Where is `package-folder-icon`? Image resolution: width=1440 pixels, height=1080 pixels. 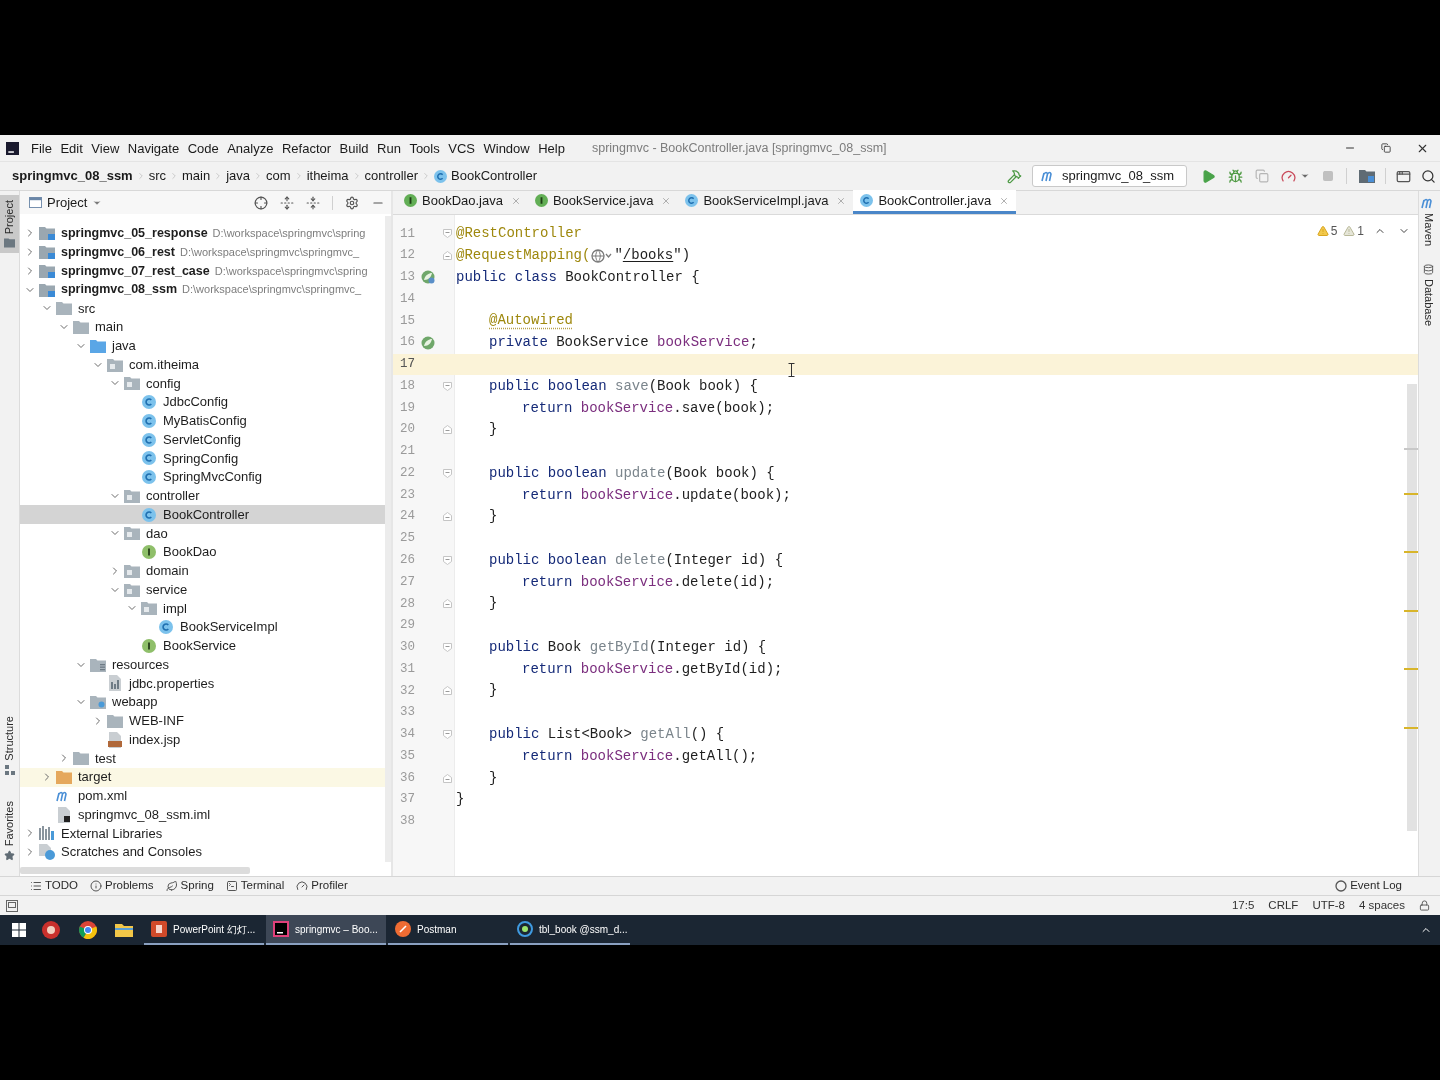 package-folder-icon is located at coordinates (132, 589).